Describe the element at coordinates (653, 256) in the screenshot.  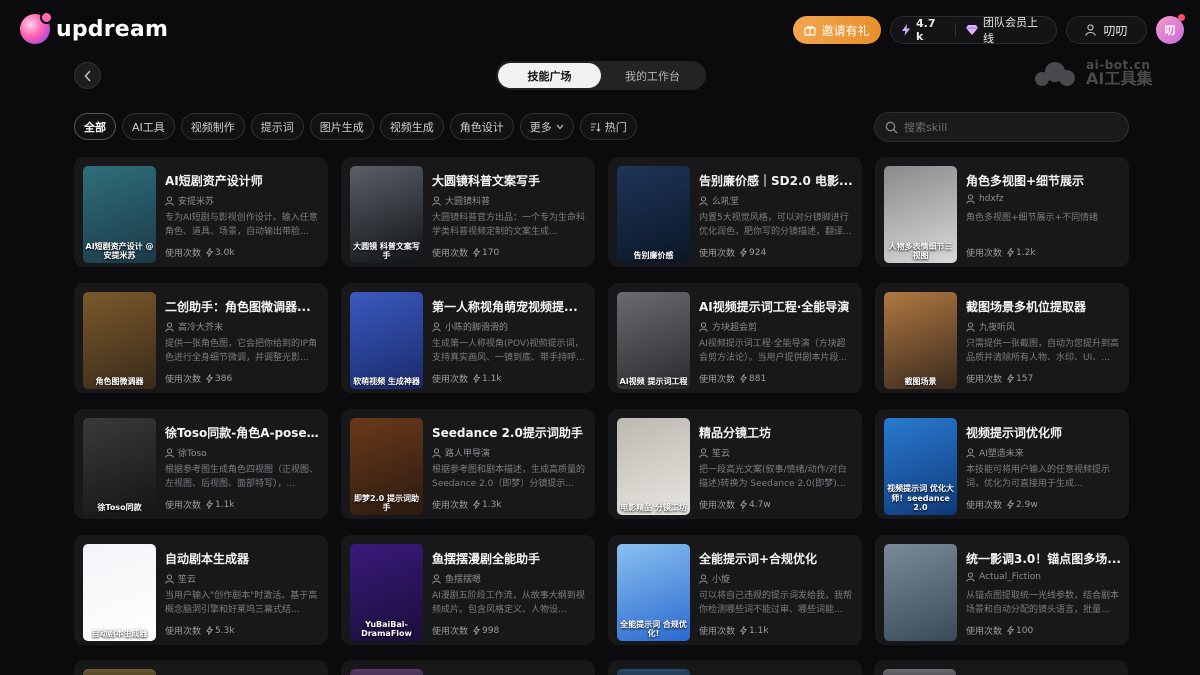
I see `thumbnail-caption: 告别廉价感` at that location.